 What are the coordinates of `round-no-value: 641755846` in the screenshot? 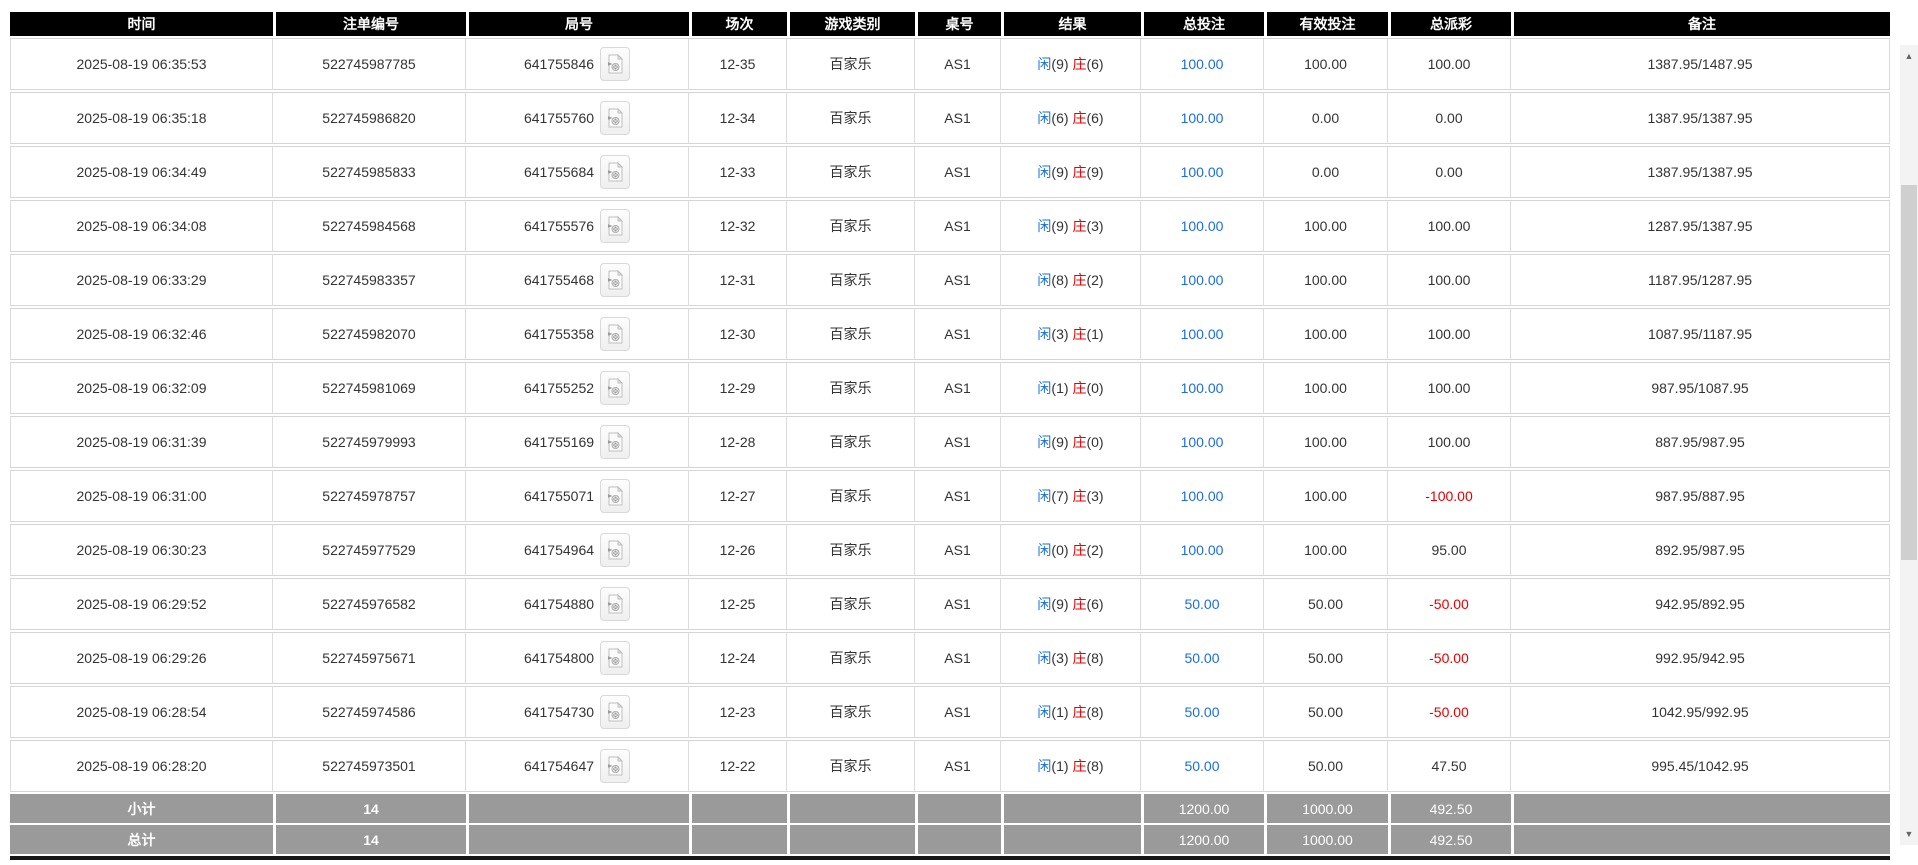 It's located at (559, 64).